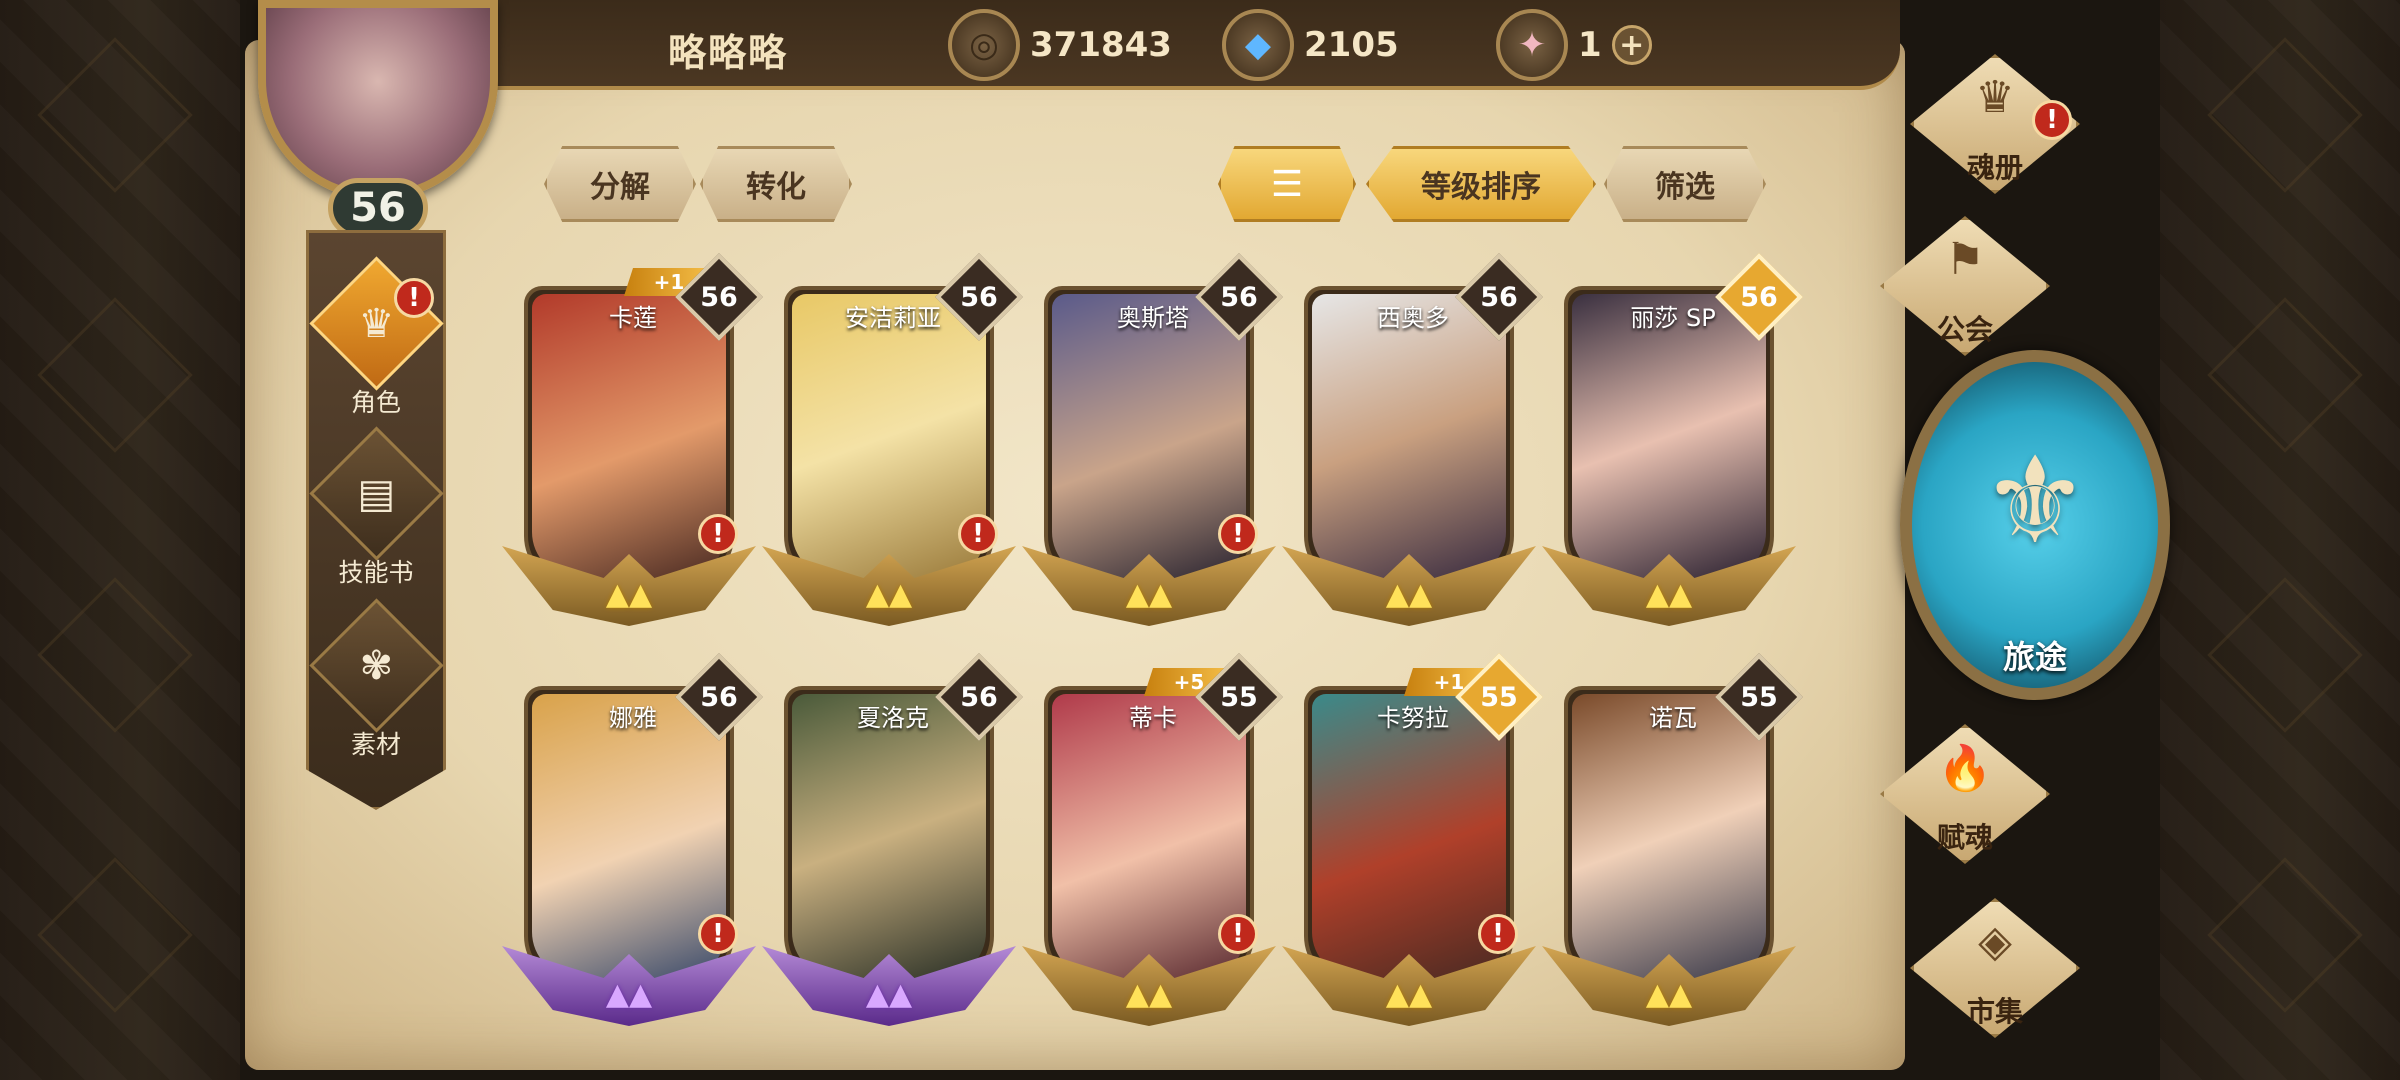 This screenshot has height=1080, width=2400. Describe the element at coordinates (2052, 120) in the screenshot. I see `soul-book-alert-icon: !` at that location.